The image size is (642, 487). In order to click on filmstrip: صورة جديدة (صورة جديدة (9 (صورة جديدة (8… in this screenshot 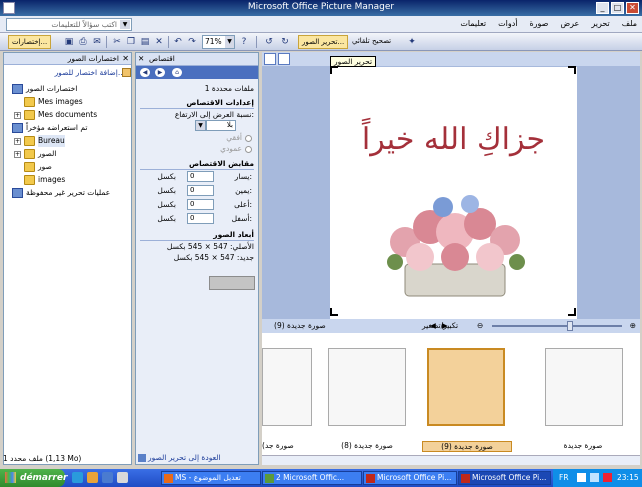, I will do `click(451, 394)`.